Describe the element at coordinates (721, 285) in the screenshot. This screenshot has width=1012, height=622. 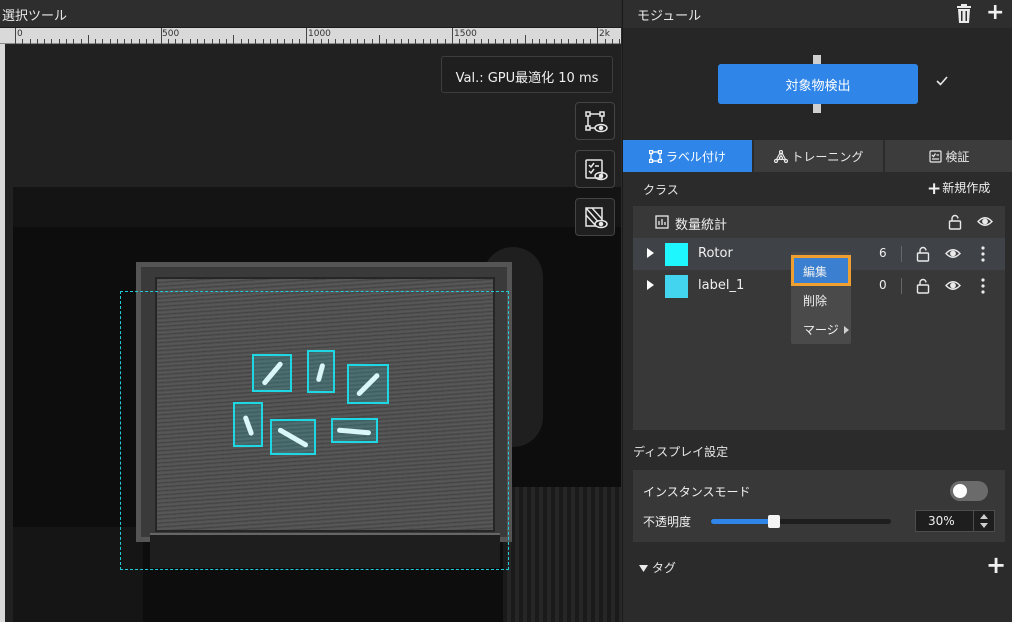
I see `class-name: label_1` at that location.